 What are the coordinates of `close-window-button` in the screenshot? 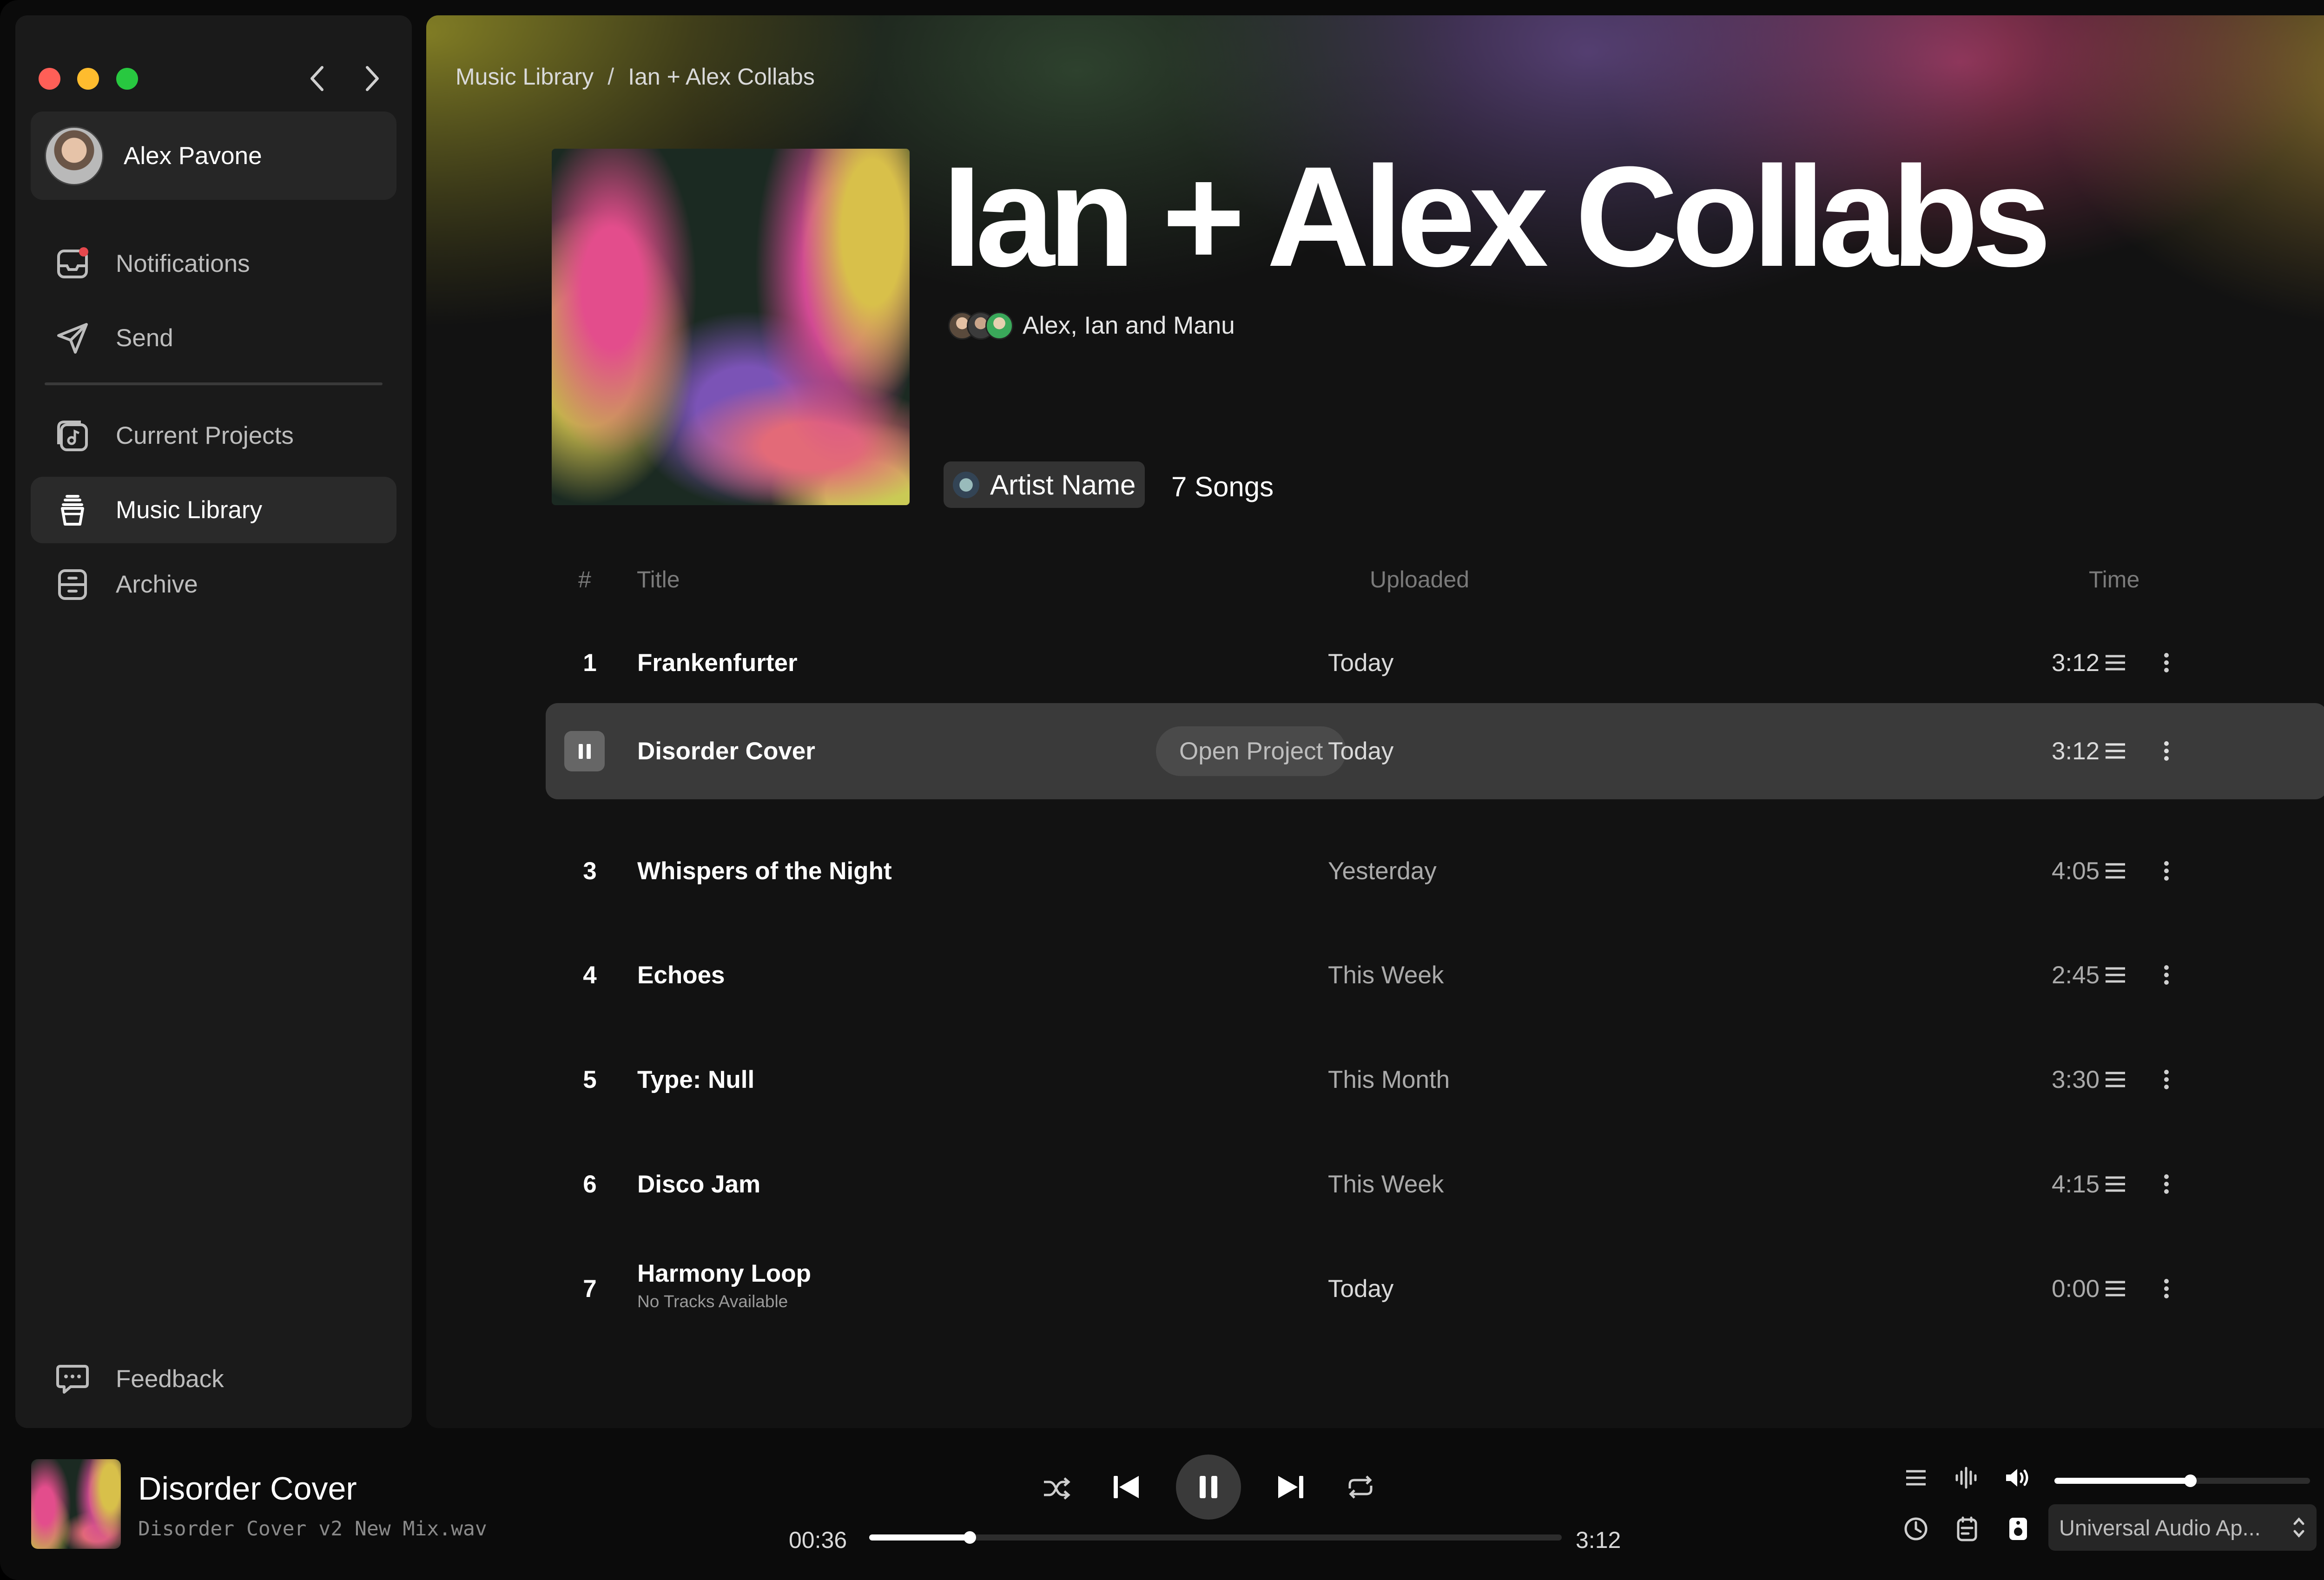 It's located at (49, 79).